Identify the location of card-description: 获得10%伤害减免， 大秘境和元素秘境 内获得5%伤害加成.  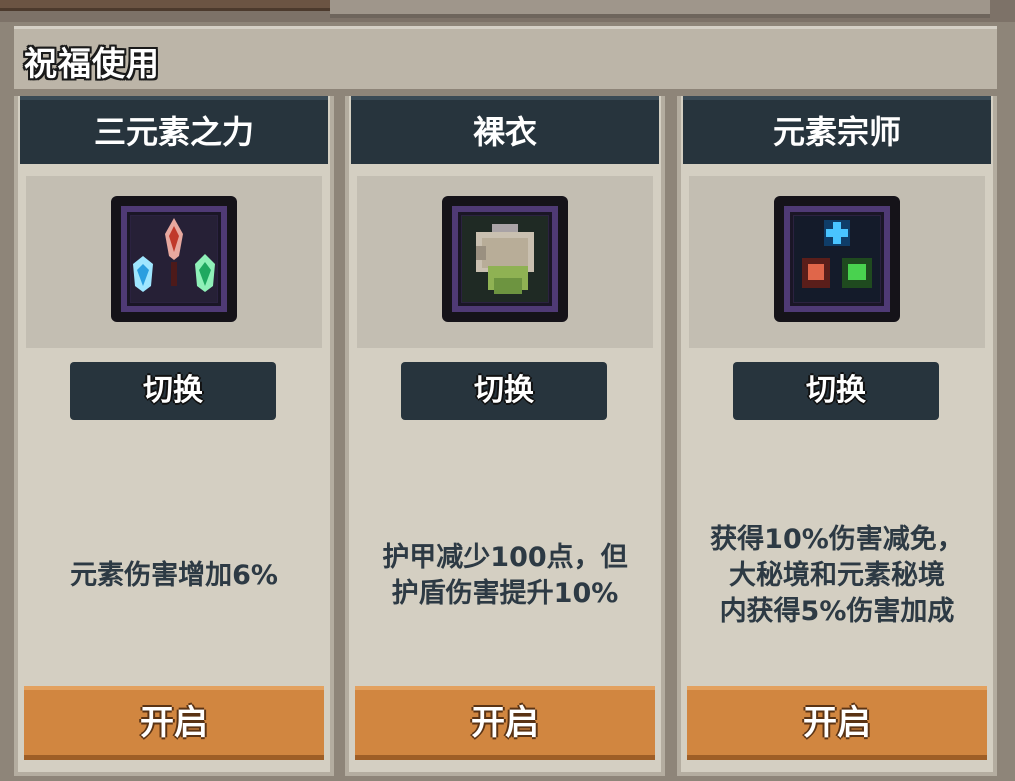
(837, 575).